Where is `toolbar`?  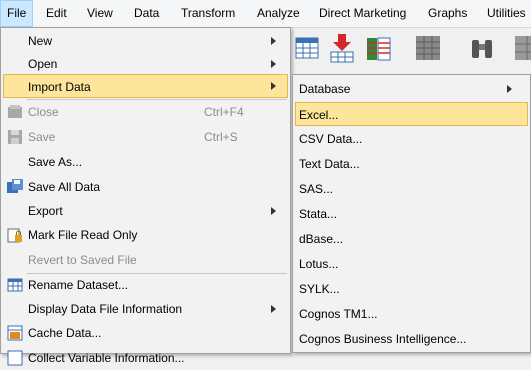 toolbar is located at coordinates (410, 49).